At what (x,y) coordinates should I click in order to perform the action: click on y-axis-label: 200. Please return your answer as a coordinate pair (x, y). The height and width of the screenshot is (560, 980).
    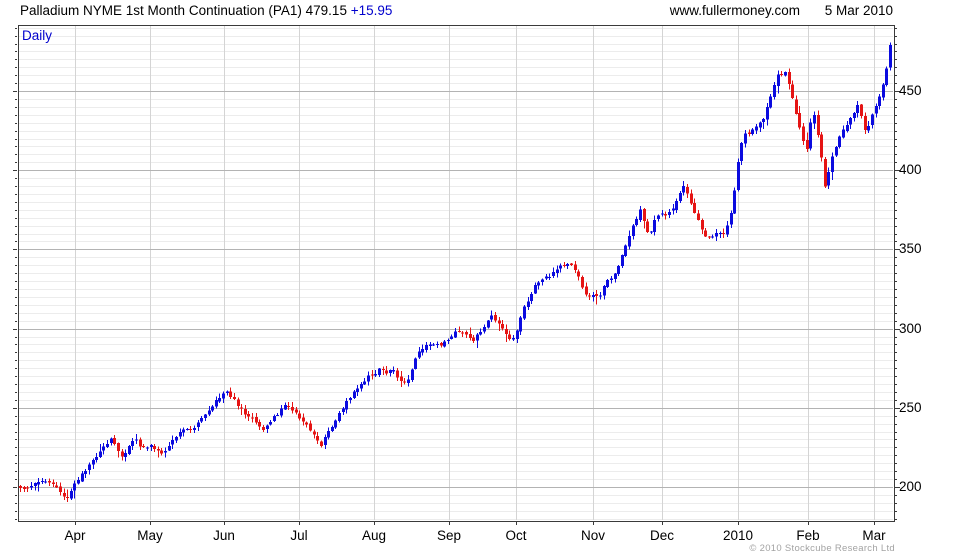
    Looking at the image, I should click on (910, 486).